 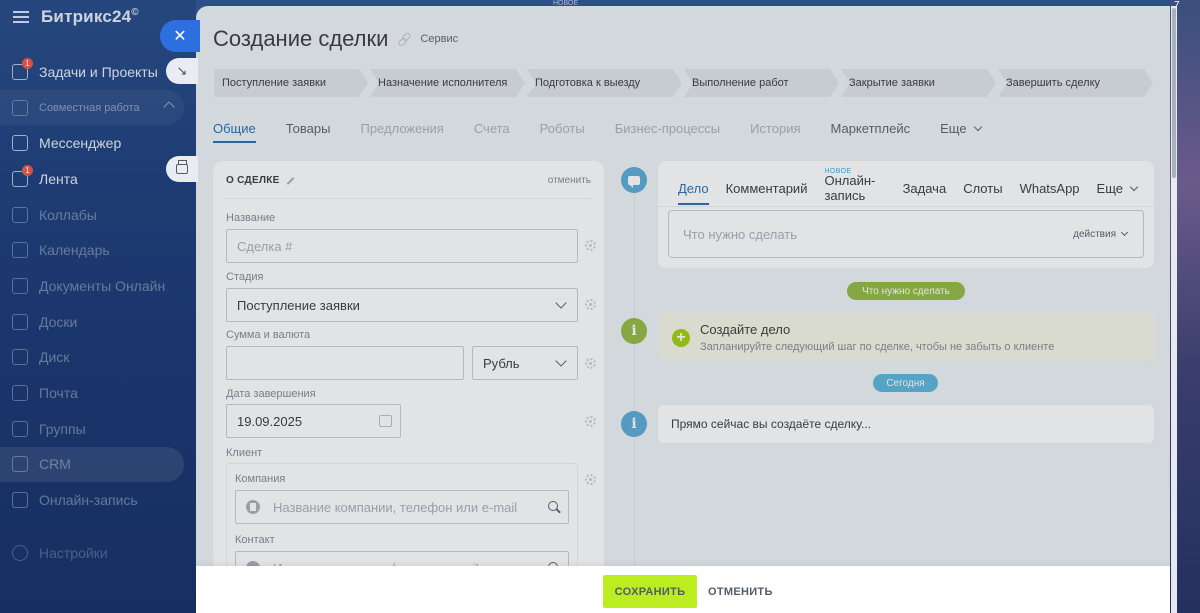 I want to click on sum-input, so click(x=345, y=363).